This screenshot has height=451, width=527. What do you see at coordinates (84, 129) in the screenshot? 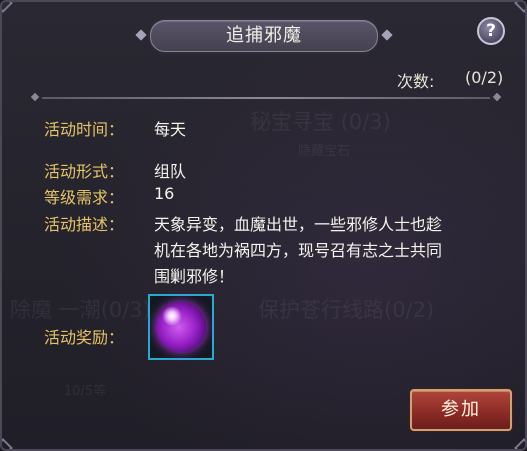
I see `activity-time-label: 活动时间：` at bounding box center [84, 129].